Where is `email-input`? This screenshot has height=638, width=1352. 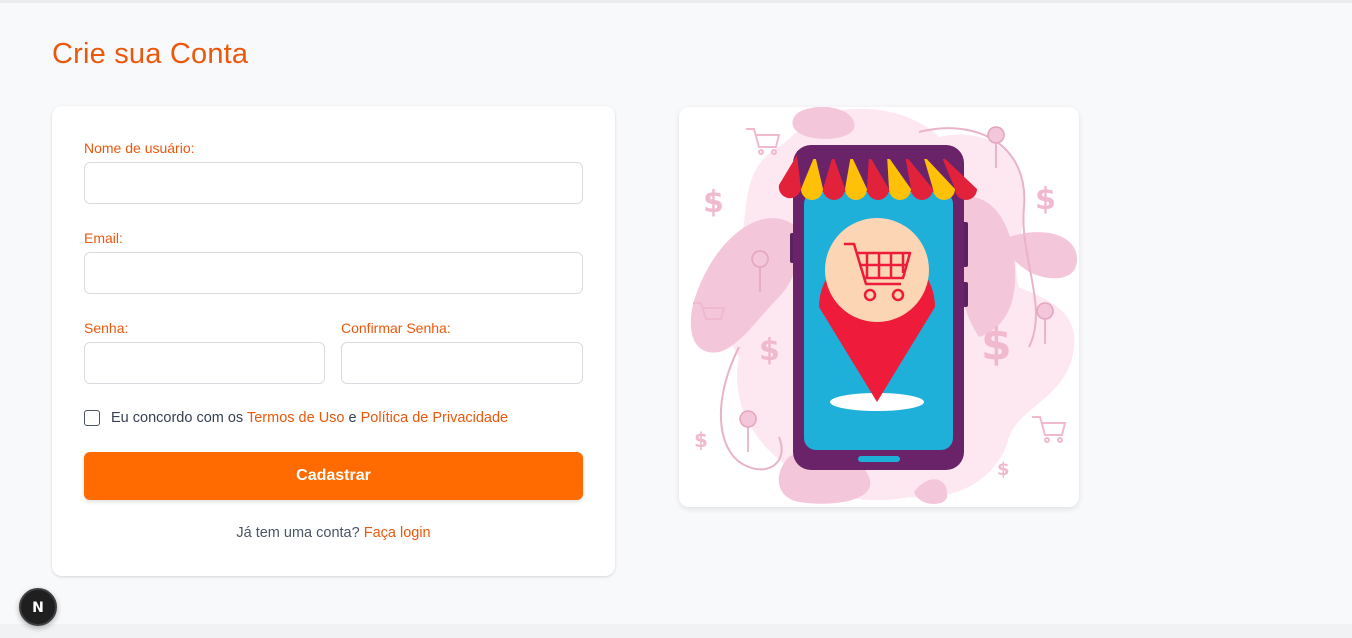
email-input is located at coordinates (333, 273).